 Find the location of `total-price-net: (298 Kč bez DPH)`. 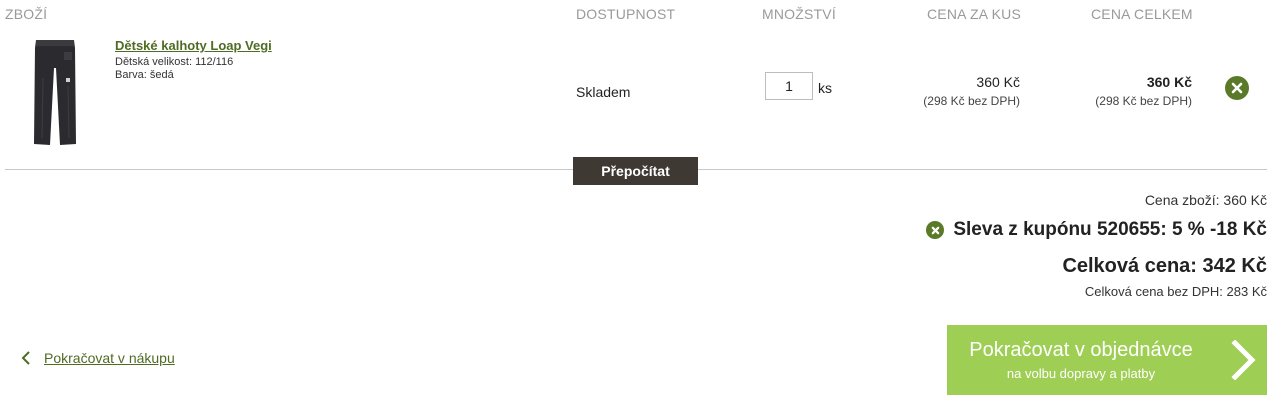

total-price-net: (298 Kč bez DPH) is located at coordinates (1143, 101).